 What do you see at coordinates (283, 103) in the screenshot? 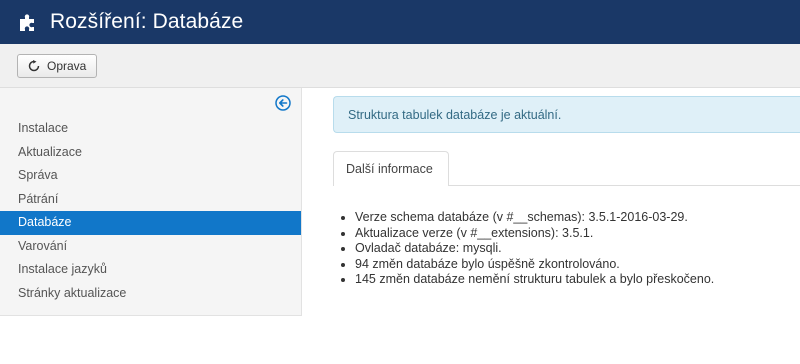
I see `collapse-sidebar-icon` at bounding box center [283, 103].